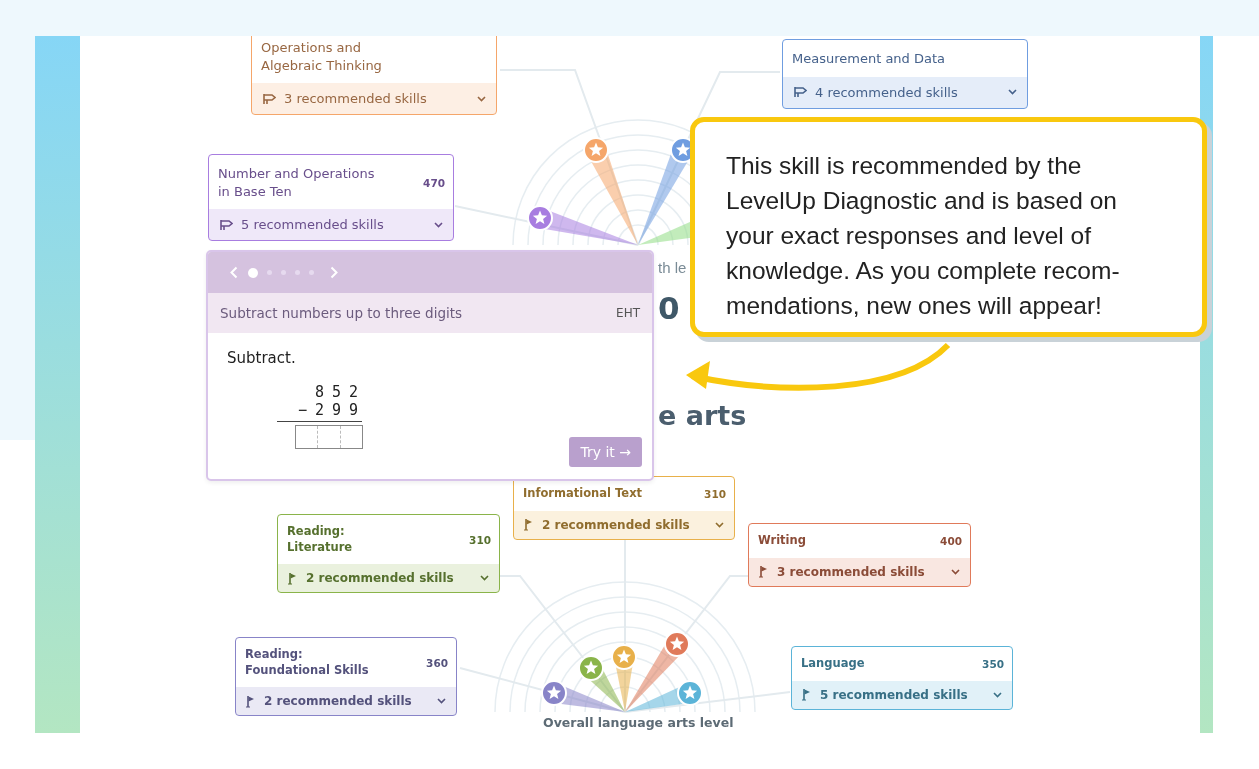  Describe the element at coordinates (319, 392) in the screenshot. I see `digit: 8` at that location.